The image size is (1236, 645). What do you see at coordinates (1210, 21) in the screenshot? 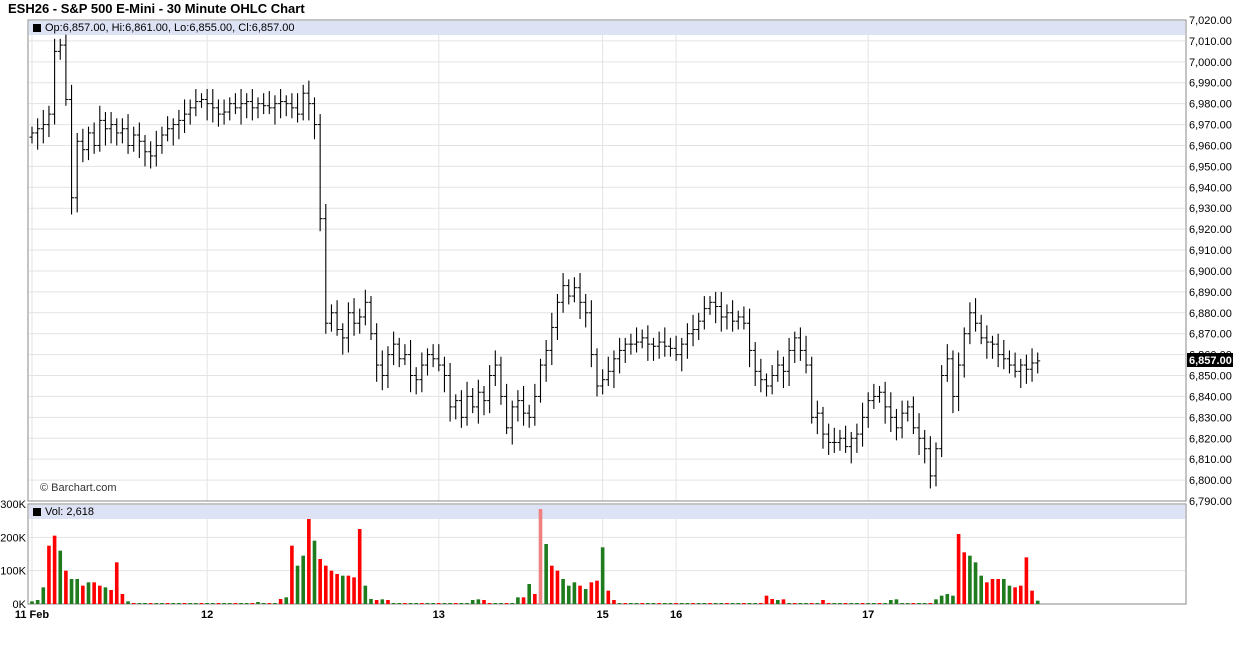
I see `y-tick-label: 7,020.00` at bounding box center [1210, 21].